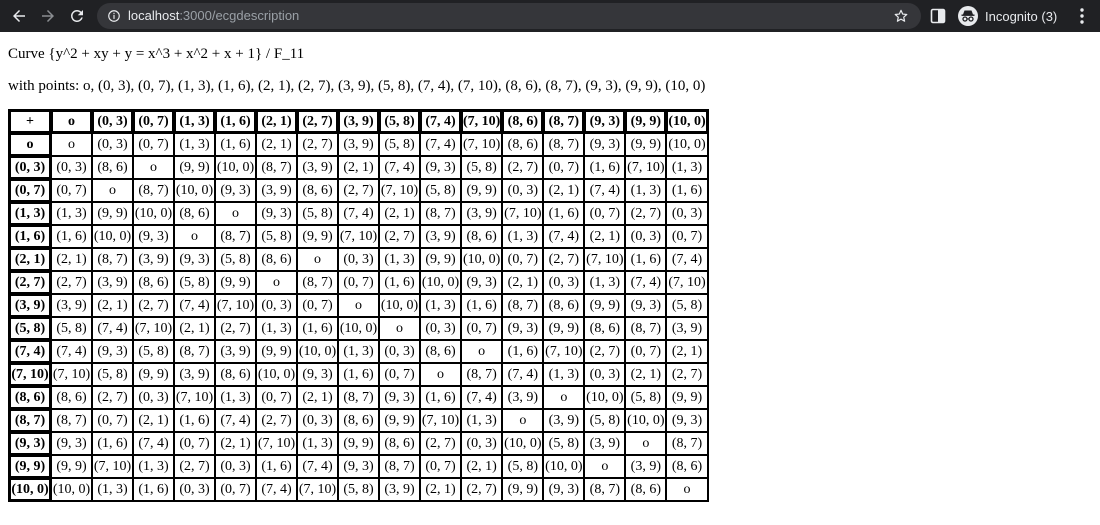 The width and height of the screenshot is (1100, 525). What do you see at coordinates (30, 489) in the screenshot?
I see `row-header: (10, 0)` at bounding box center [30, 489].